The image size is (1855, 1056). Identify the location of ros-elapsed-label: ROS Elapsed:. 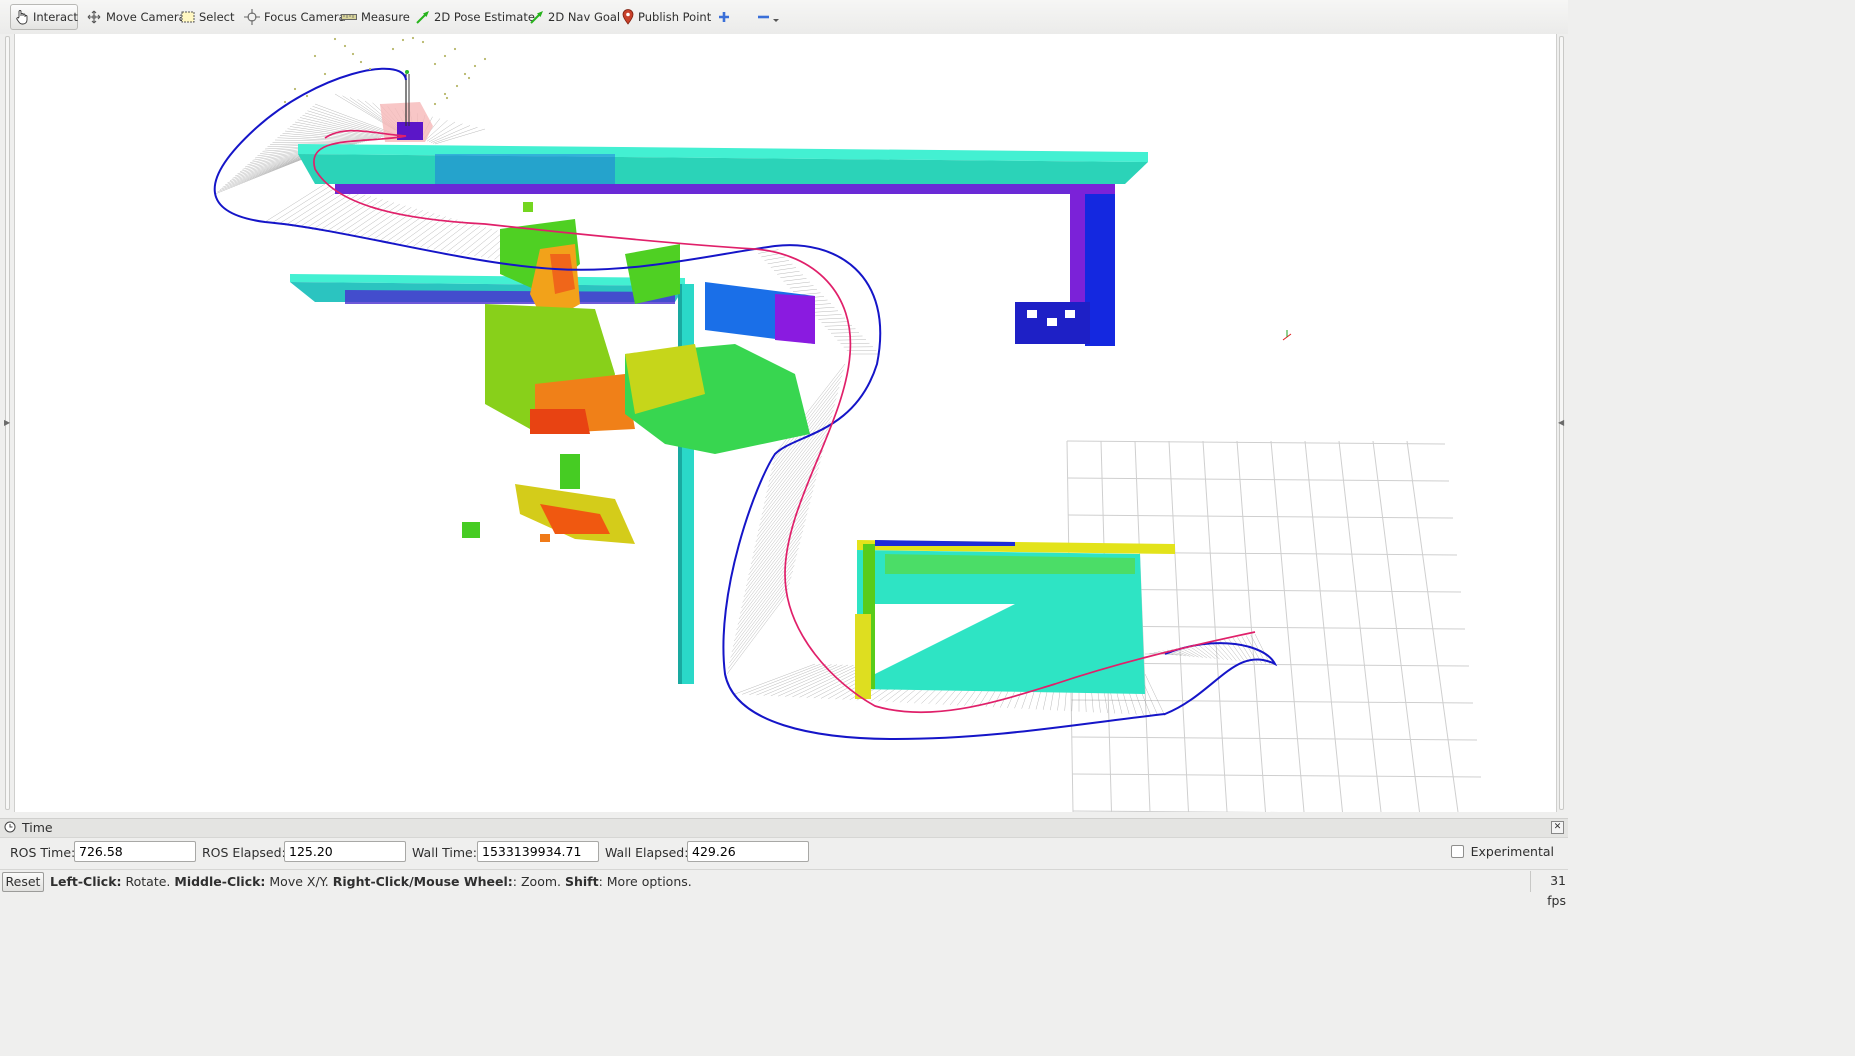
(244, 852).